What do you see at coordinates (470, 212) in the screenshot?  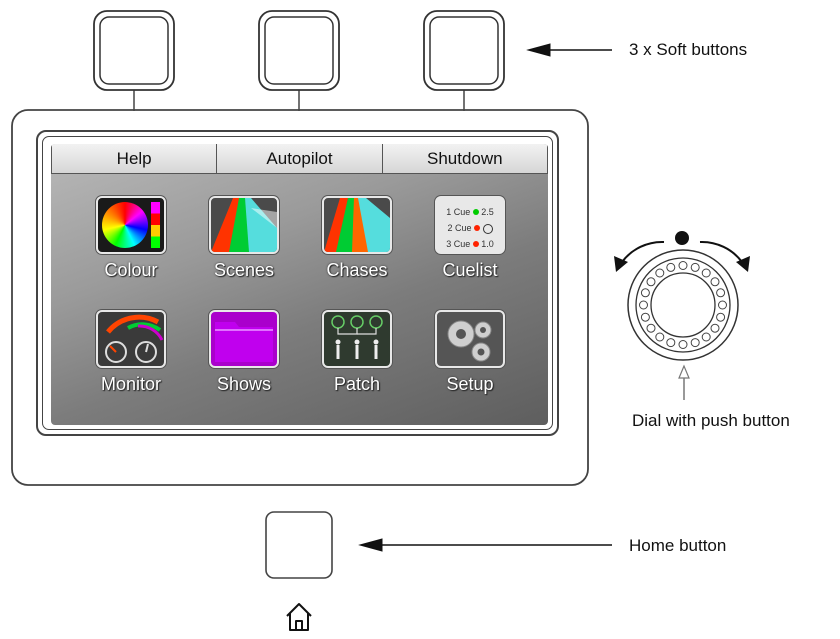 I see `cuelist-row: 1 Cue 2.5` at bounding box center [470, 212].